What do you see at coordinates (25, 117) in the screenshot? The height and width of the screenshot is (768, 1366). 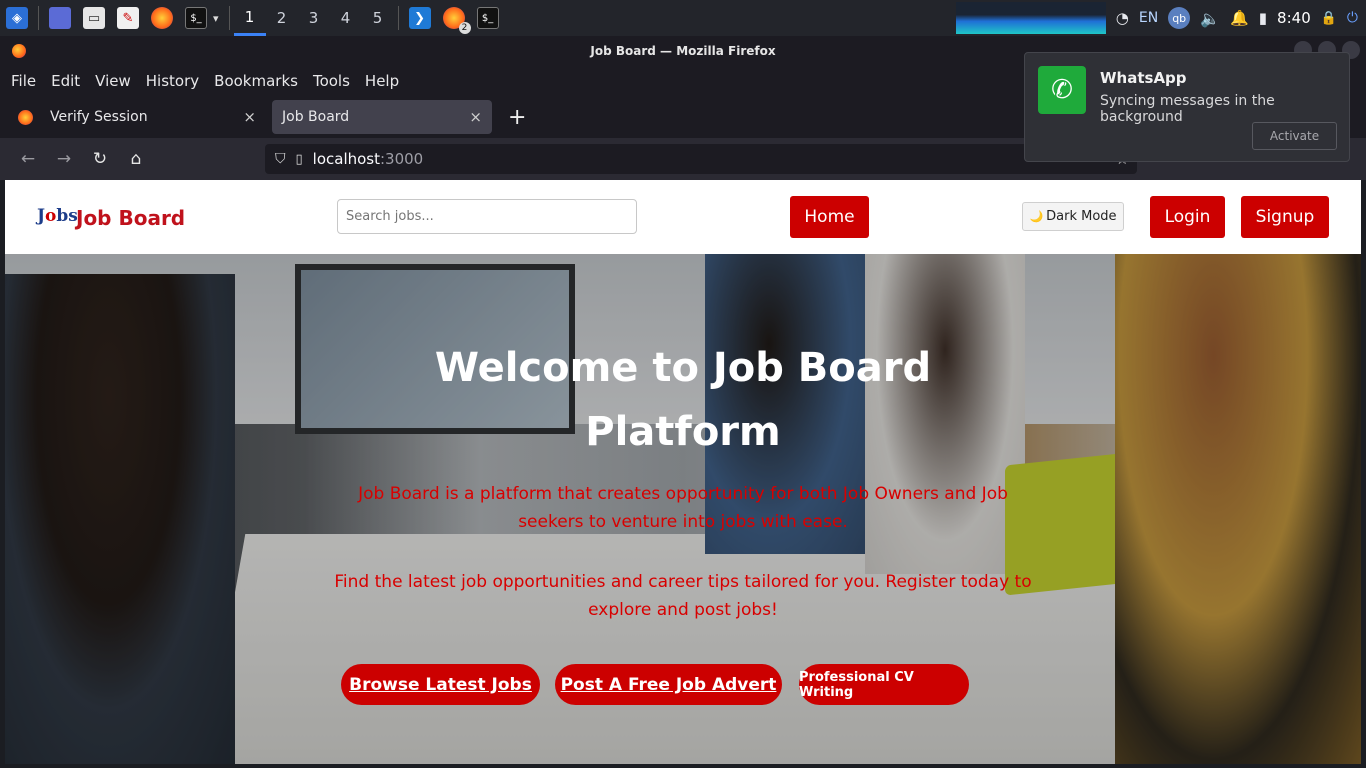 I see `firefox-view-icon` at bounding box center [25, 117].